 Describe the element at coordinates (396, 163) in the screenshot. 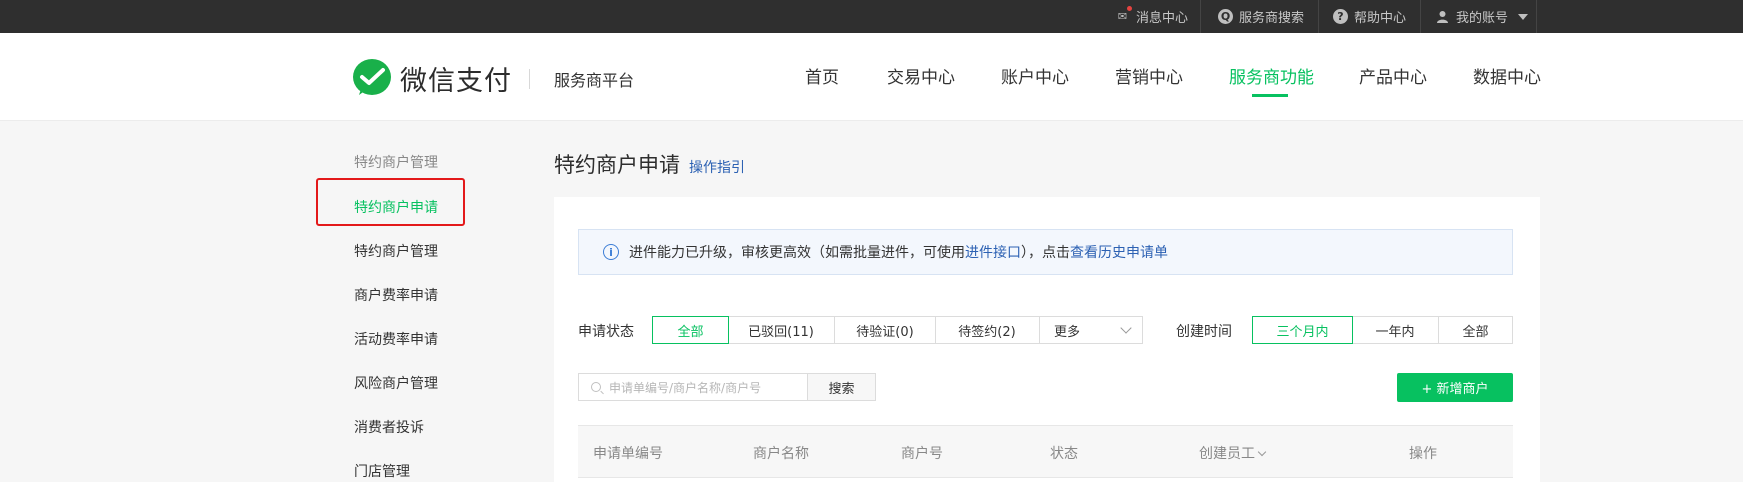

I see `sidebar-group-title: 特约商户管理` at that location.